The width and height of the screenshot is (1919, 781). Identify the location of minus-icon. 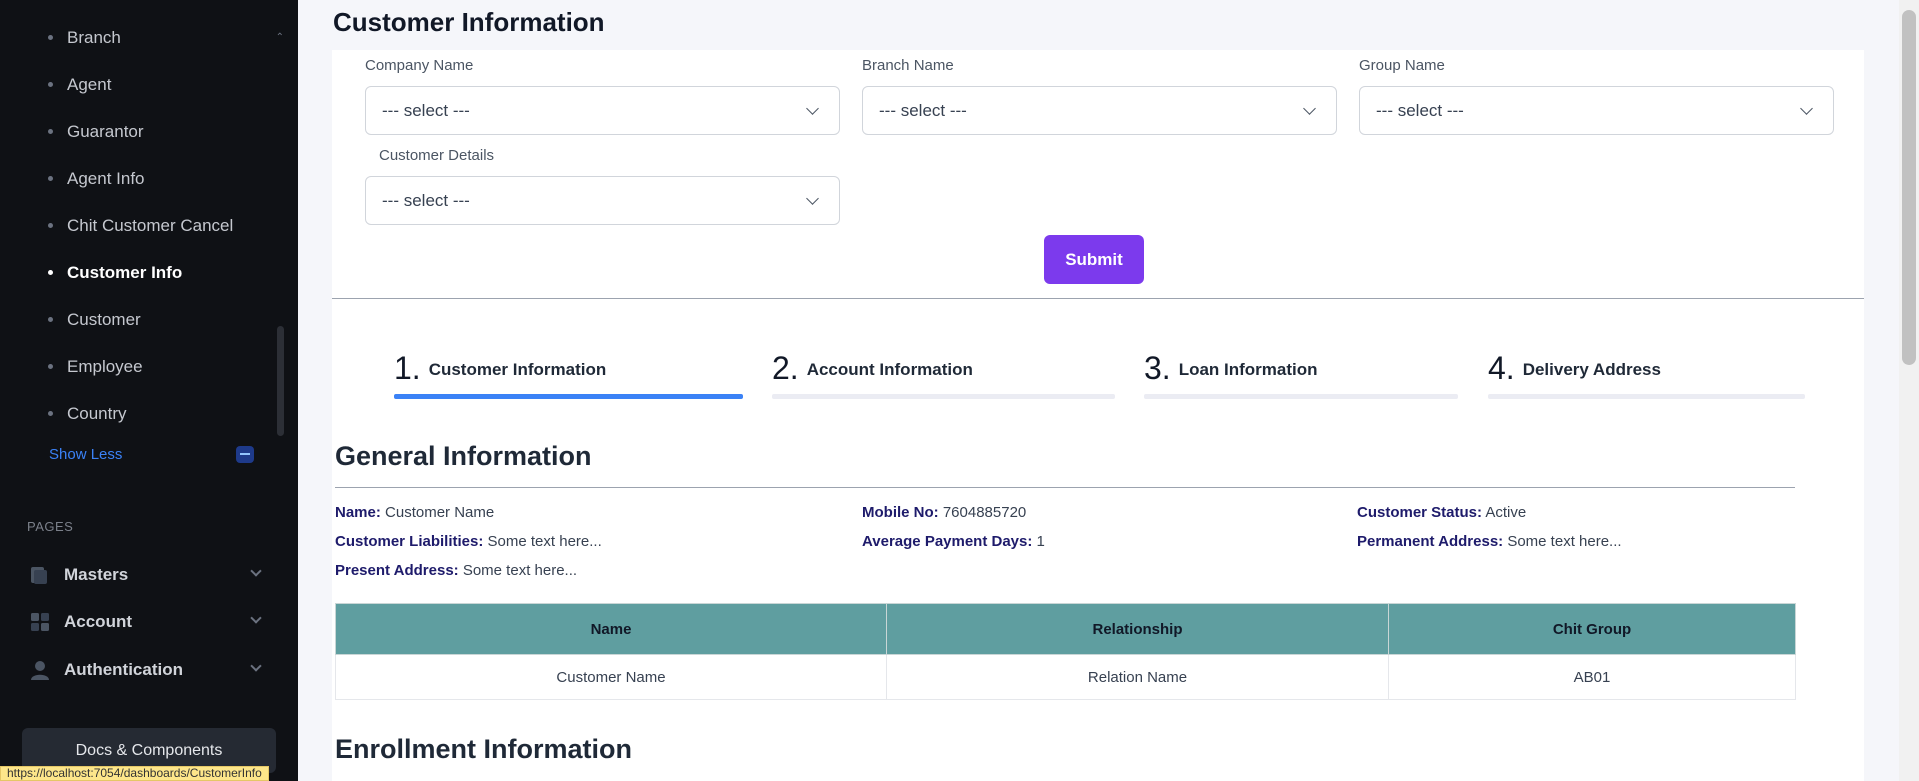
(245, 454).